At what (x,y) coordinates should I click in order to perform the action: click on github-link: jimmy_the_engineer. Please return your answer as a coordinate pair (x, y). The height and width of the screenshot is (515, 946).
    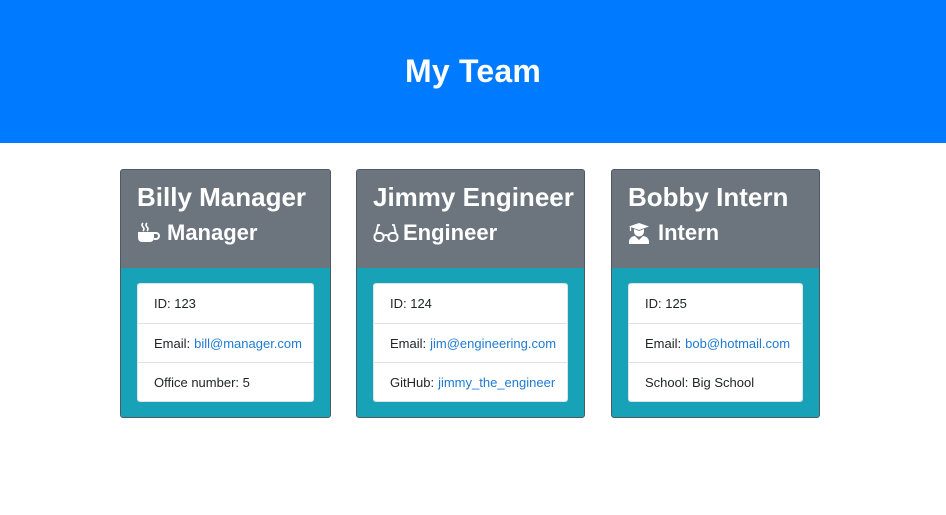
    Looking at the image, I should click on (496, 382).